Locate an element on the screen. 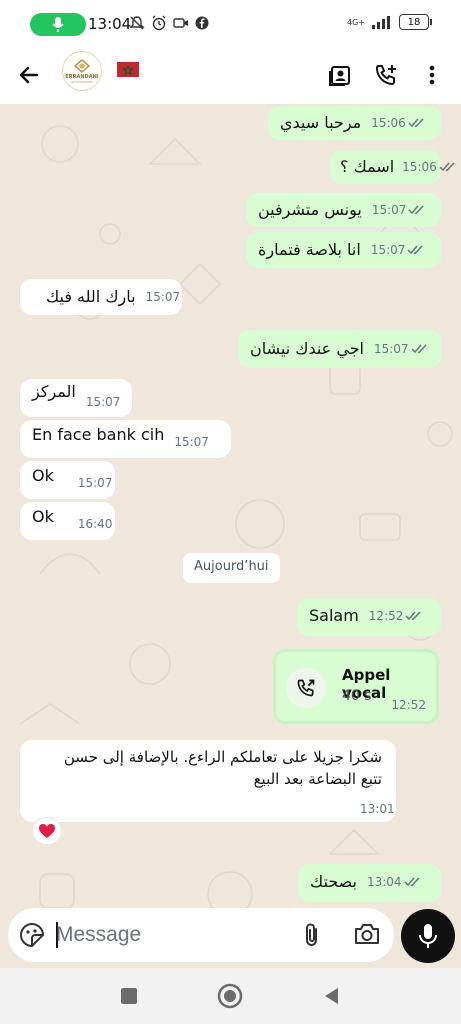  incoming-message: Ok 15:07 is located at coordinates (67, 480).